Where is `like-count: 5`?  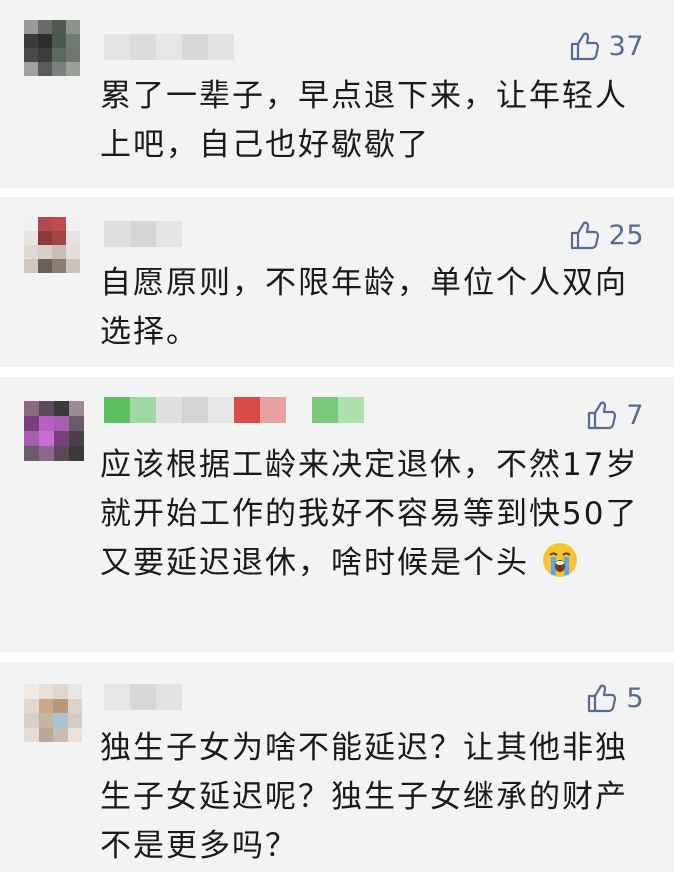
like-count: 5 is located at coordinates (635, 698).